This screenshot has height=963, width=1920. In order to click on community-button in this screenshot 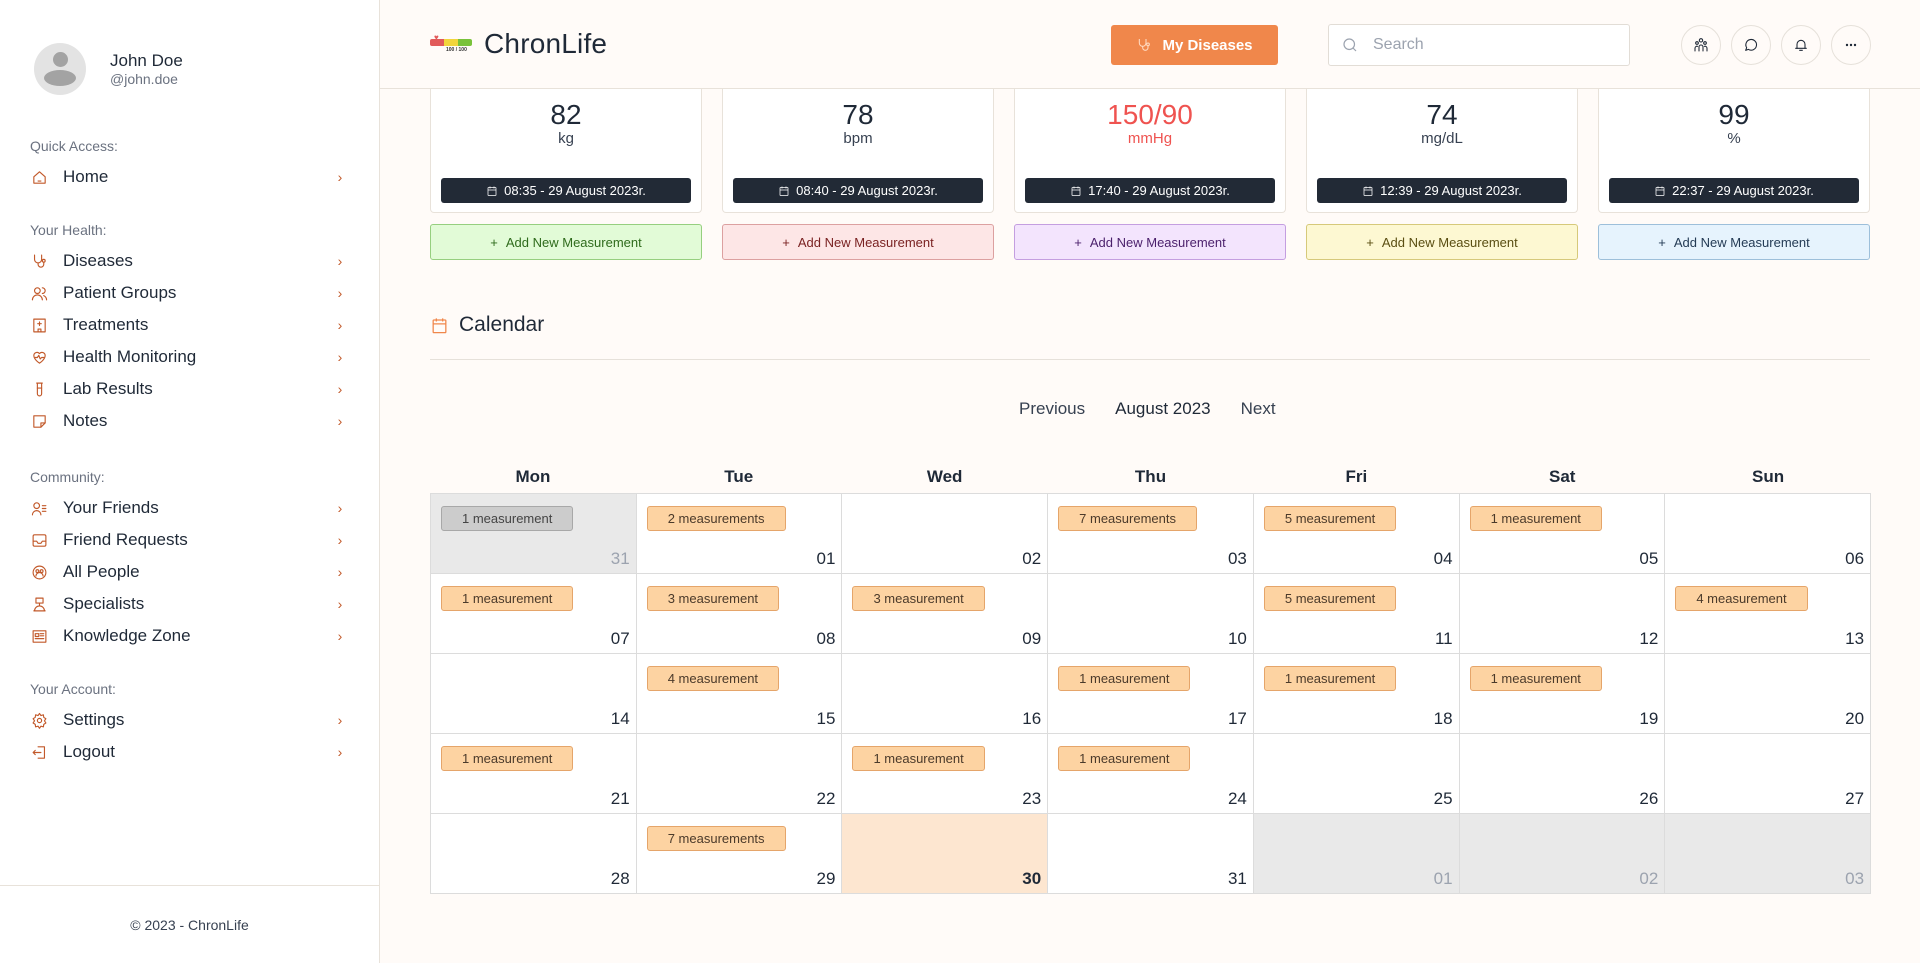, I will do `click(1701, 45)`.